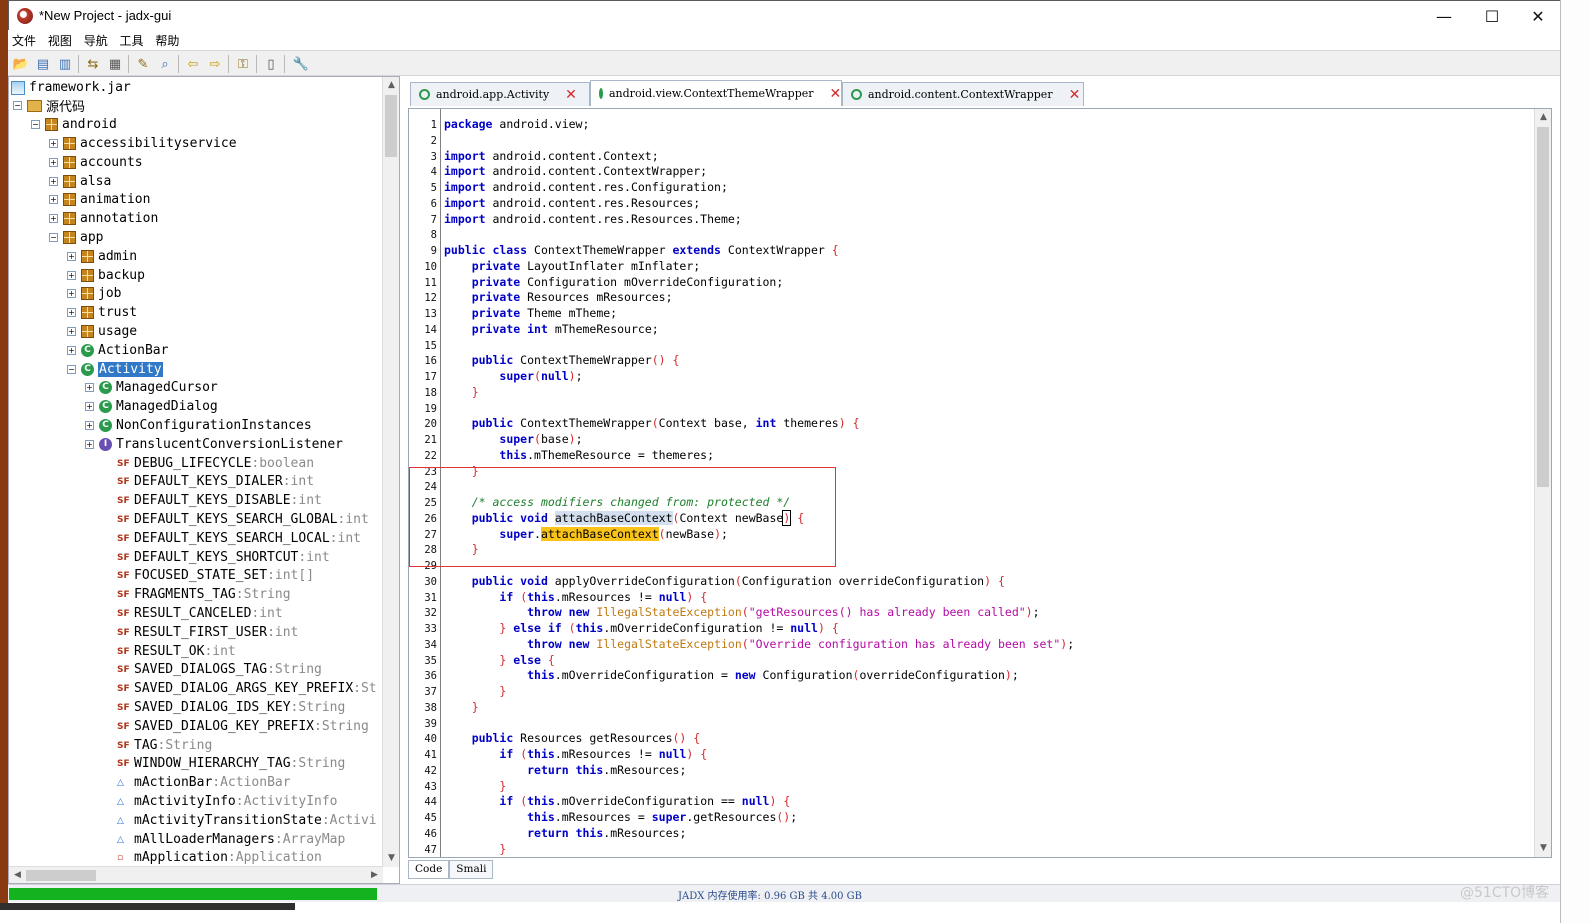  What do you see at coordinates (17, 875) in the screenshot?
I see `scroll-left-arrow: ◀` at bounding box center [17, 875].